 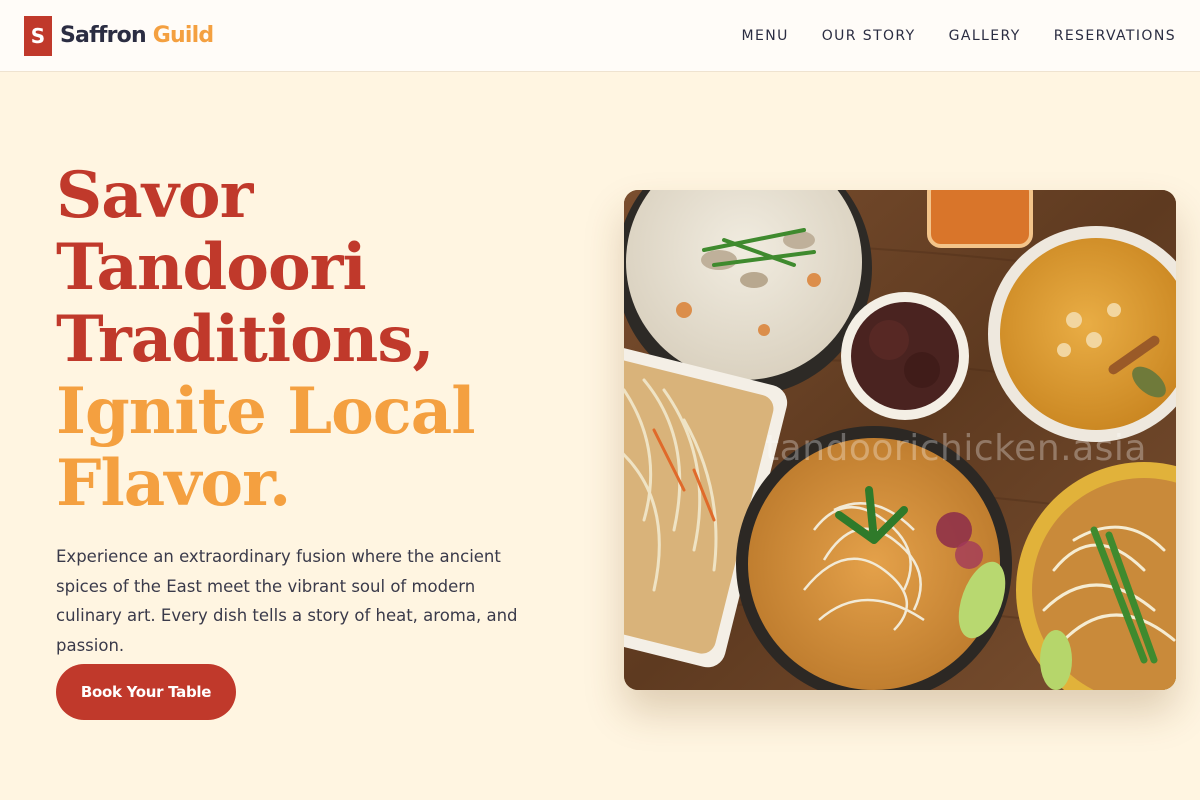 What do you see at coordinates (173, 483) in the screenshot?
I see `headline-line-5: Flavor.` at bounding box center [173, 483].